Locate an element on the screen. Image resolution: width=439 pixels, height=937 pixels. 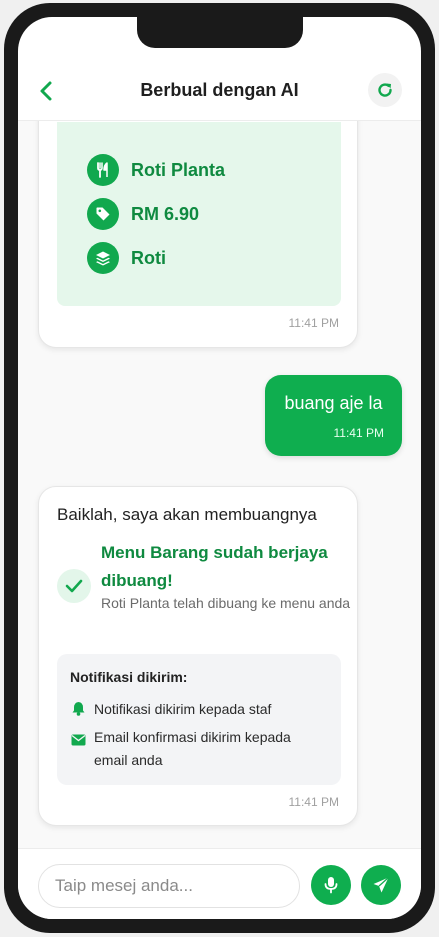
message-input-wrapper is located at coordinates (169, 886).